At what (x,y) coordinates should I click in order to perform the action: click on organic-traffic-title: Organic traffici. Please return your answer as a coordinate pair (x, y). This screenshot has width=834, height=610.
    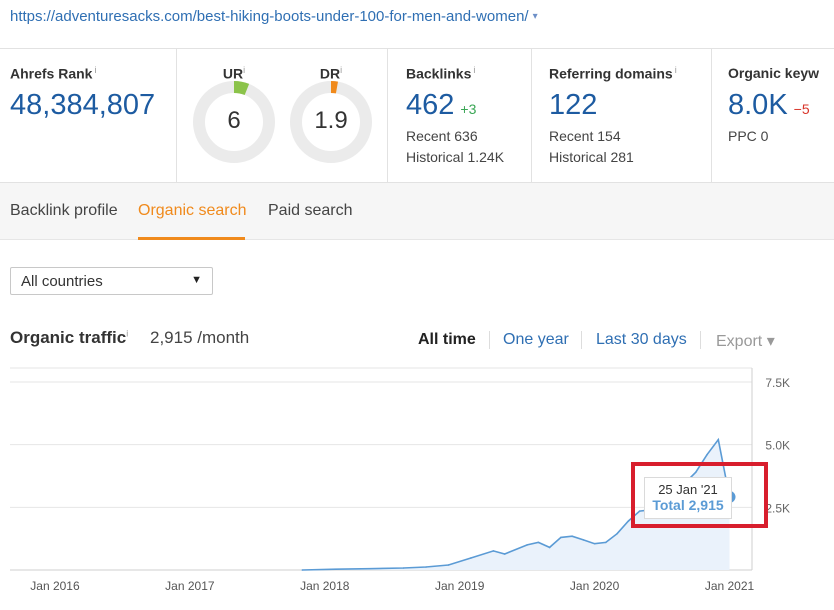
    Looking at the image, I should click on (69, 337).